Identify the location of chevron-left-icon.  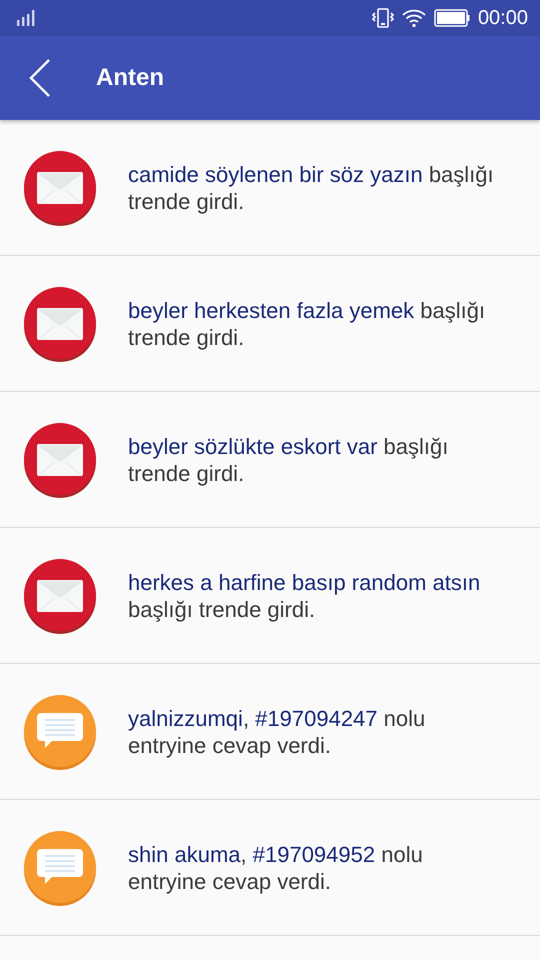
(40, 78).